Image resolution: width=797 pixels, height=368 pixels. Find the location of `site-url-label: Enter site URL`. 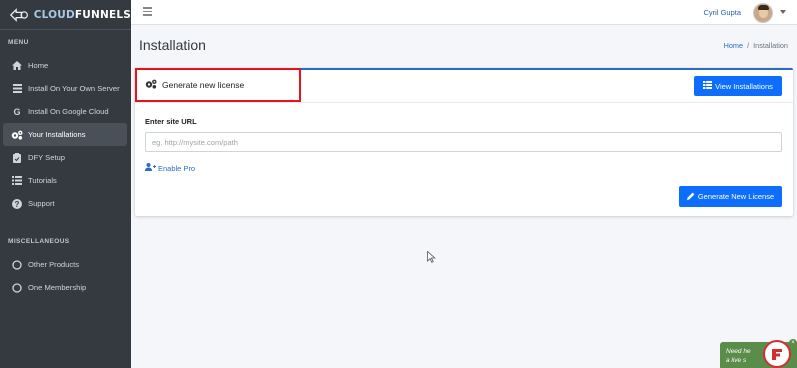

site-url-label: Enter site URL is located at coordinates (171, 121).